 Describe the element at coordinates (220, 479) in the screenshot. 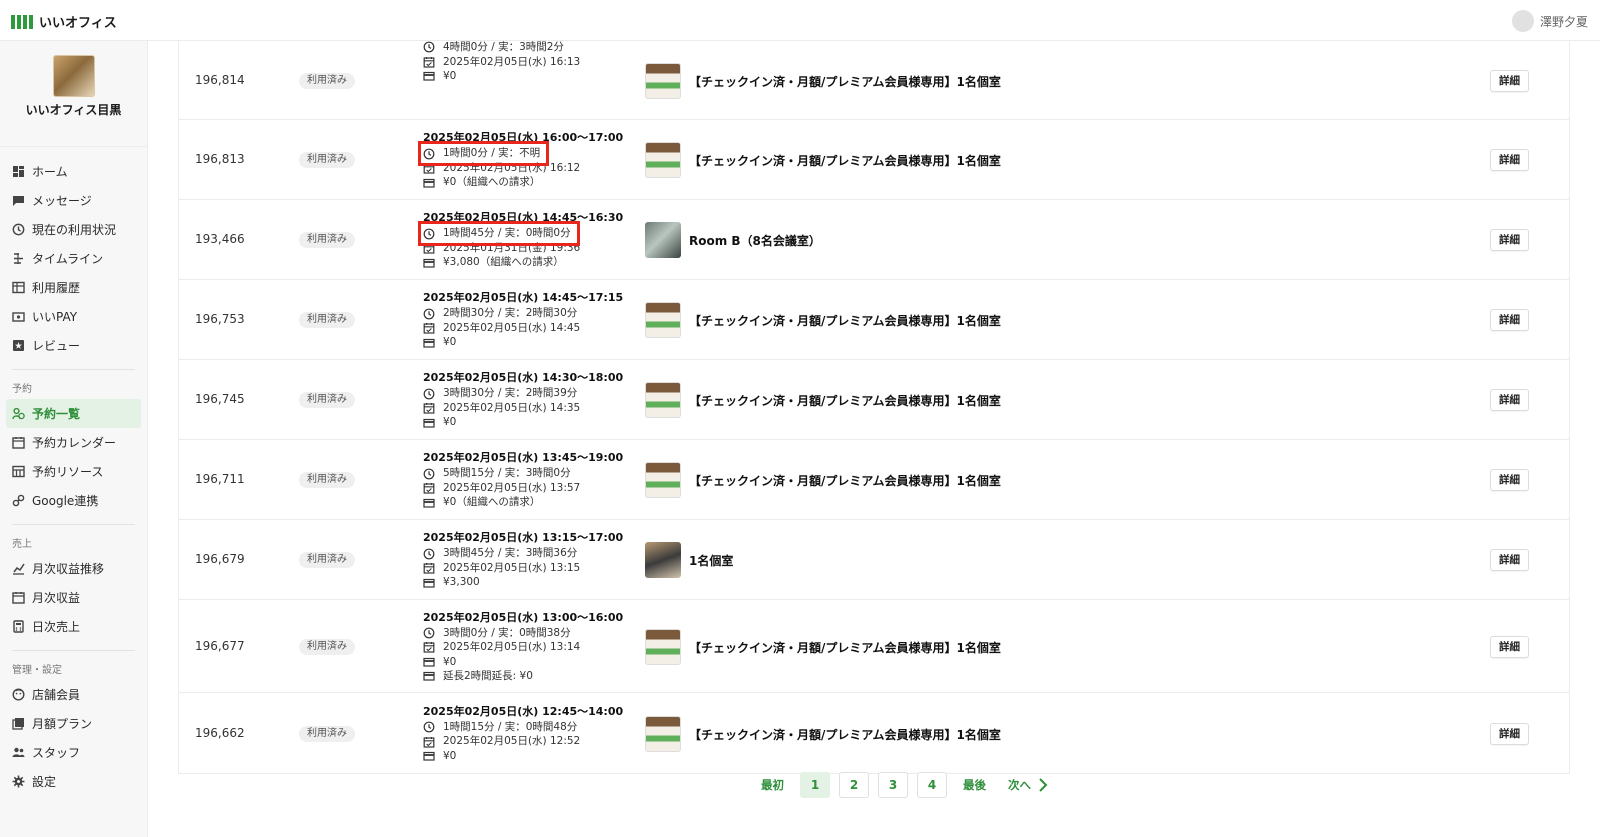

I see `reservation-id: 196,711` at that location.